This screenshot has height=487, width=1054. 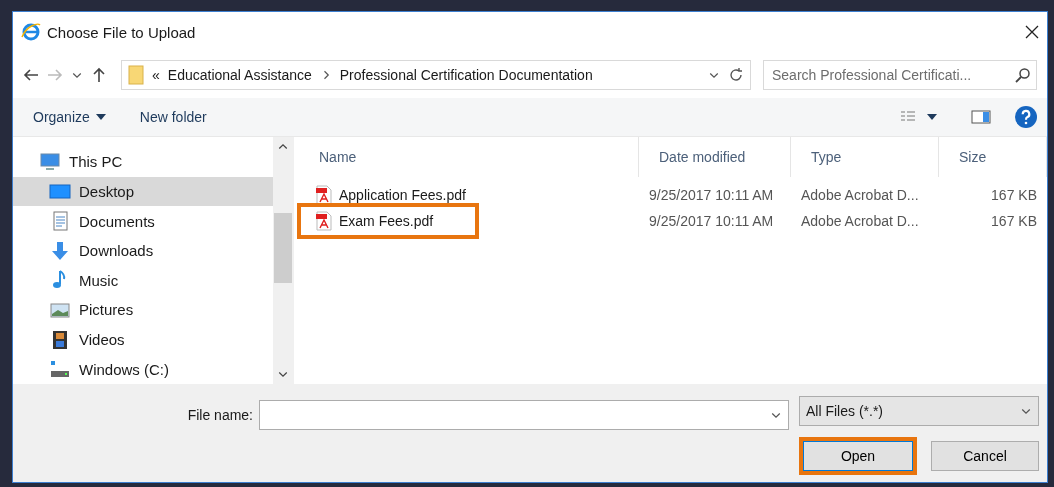 I want to click on file-name: Exam Fees.pdf, so click(x=388, y=221).